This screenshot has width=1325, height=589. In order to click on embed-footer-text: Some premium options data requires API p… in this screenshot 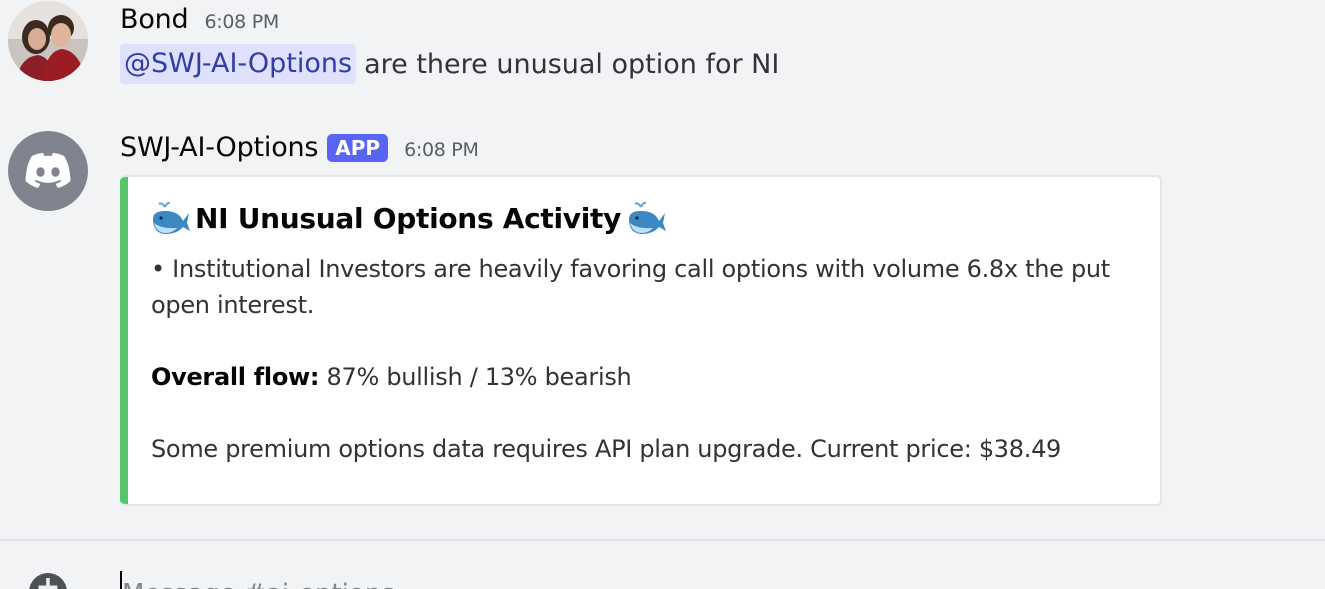, I will do `click(606, 449)`.